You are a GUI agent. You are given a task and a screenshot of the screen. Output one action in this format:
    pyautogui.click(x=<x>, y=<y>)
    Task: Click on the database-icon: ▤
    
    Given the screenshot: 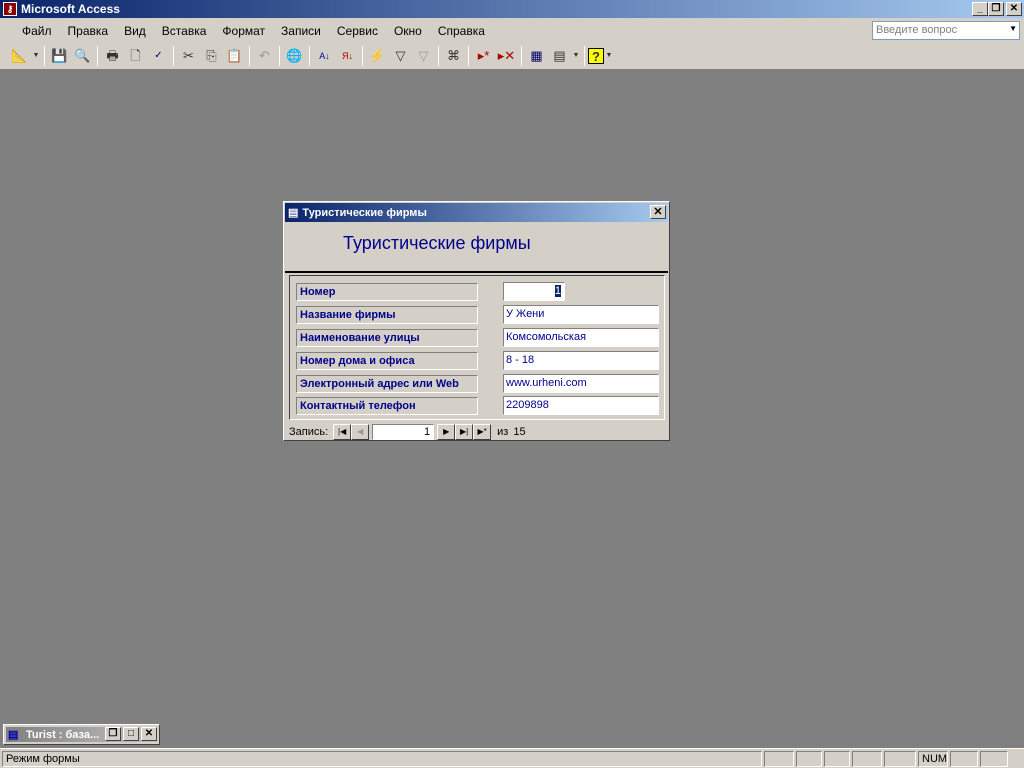 What is the action you would take?
    pyautogui.click(x=13, y=735)
    